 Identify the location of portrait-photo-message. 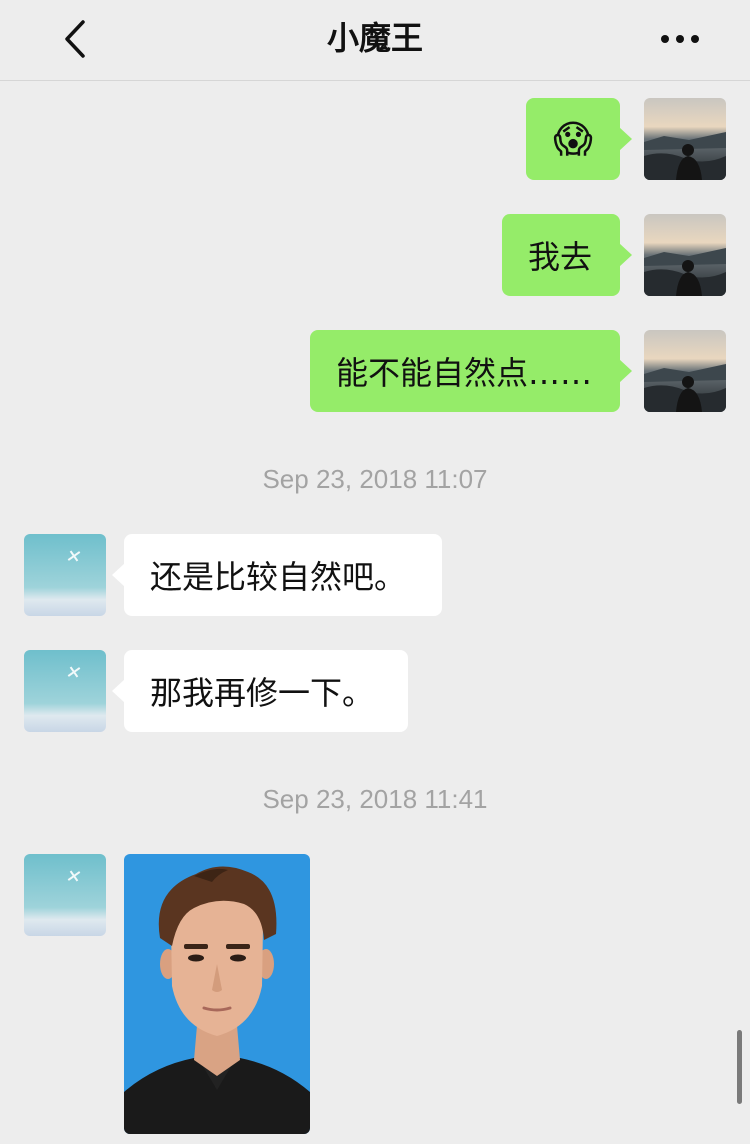
(217, 994).